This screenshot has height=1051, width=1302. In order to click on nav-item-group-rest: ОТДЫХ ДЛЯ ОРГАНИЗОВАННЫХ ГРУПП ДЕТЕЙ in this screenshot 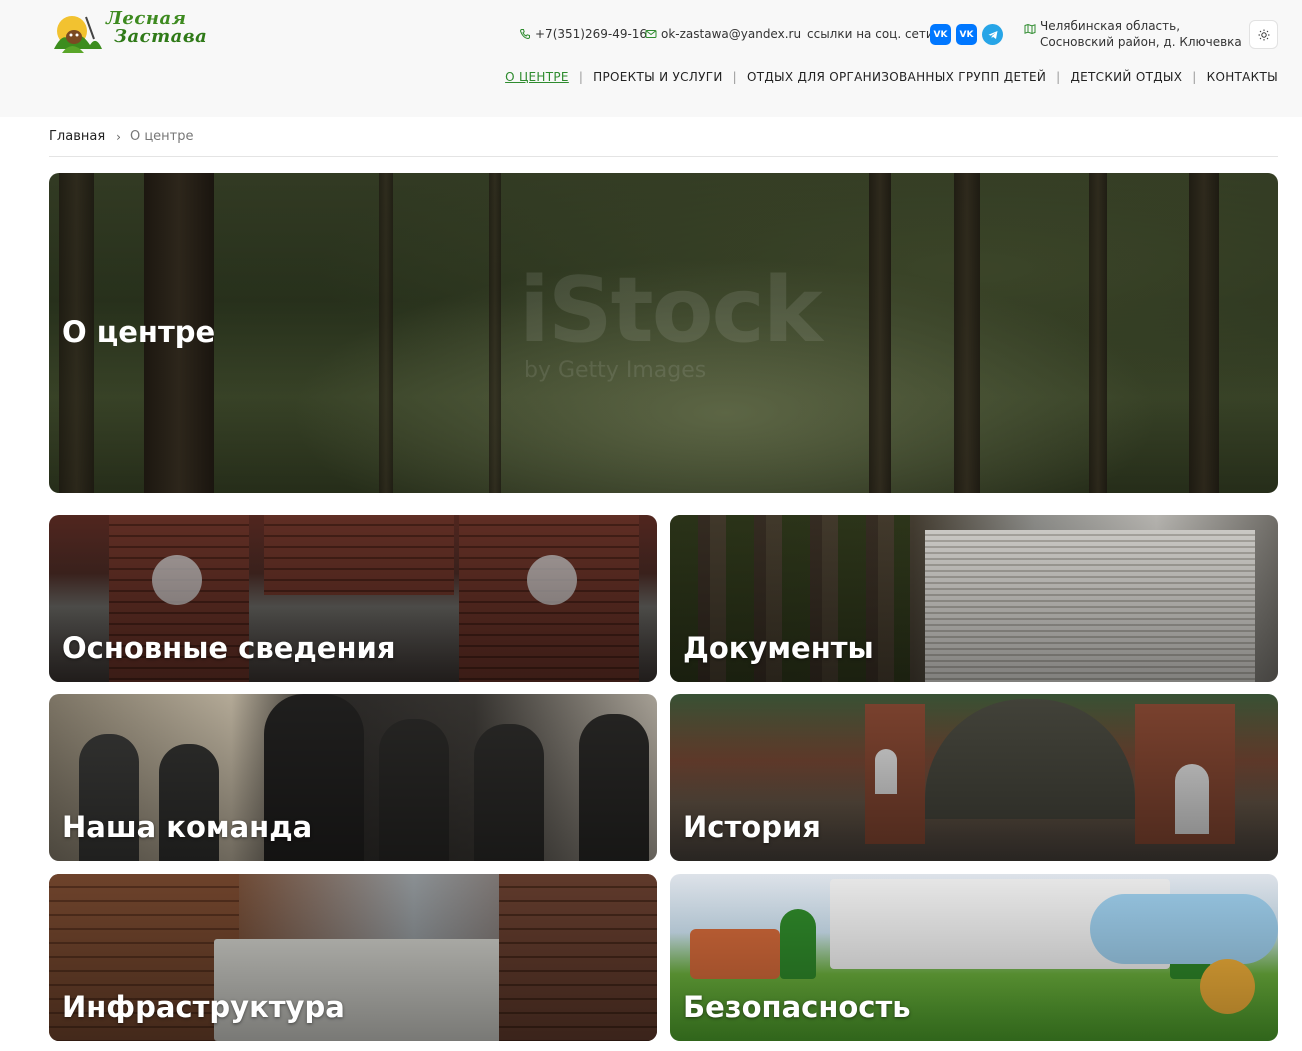, I will do `click(896, 77)`.